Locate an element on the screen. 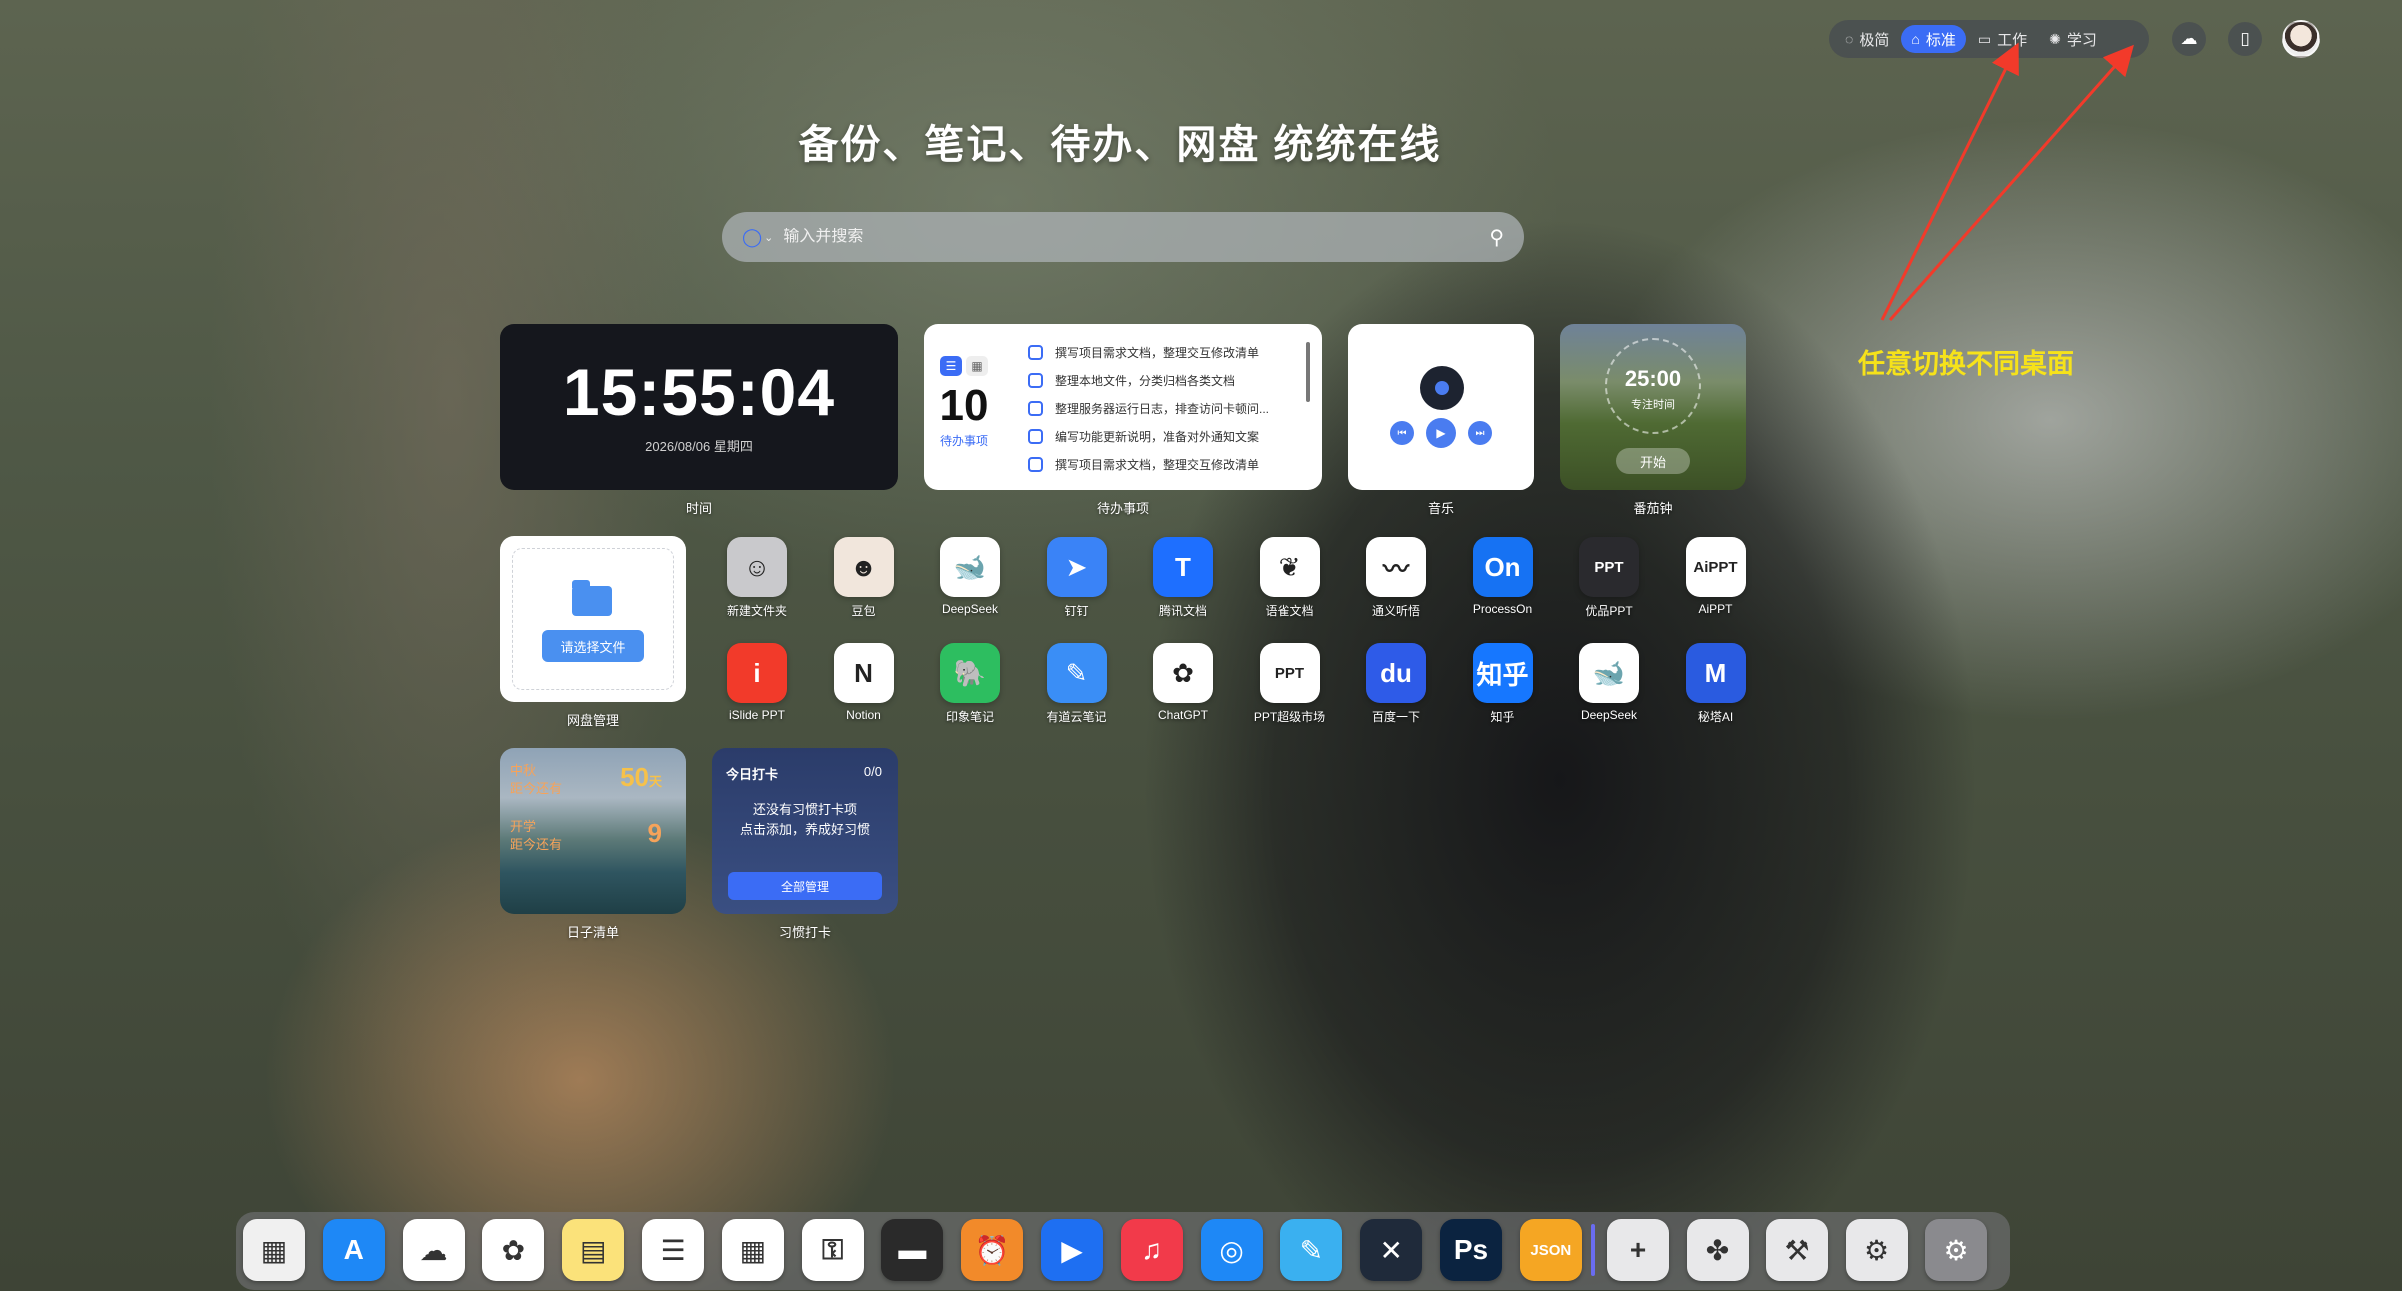  app-label: 知乎 is located at coordinates (1502, 717).